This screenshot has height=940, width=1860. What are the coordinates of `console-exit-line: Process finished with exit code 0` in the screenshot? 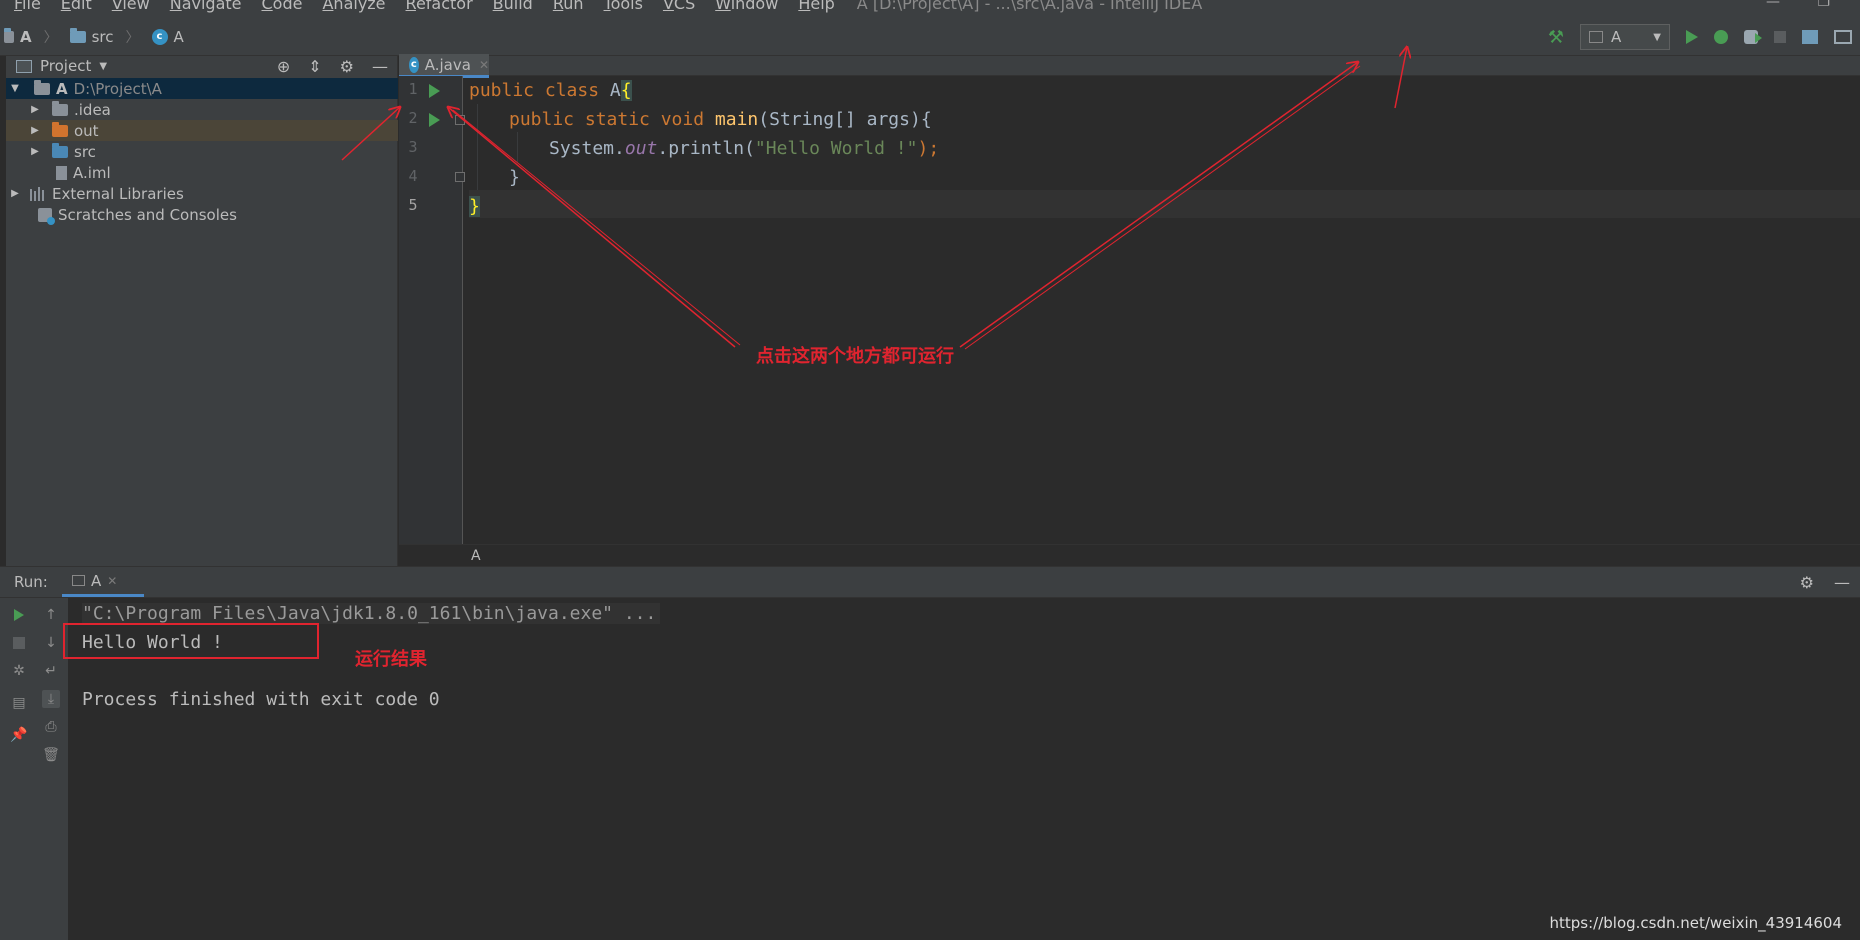 It's located at (261, 699).